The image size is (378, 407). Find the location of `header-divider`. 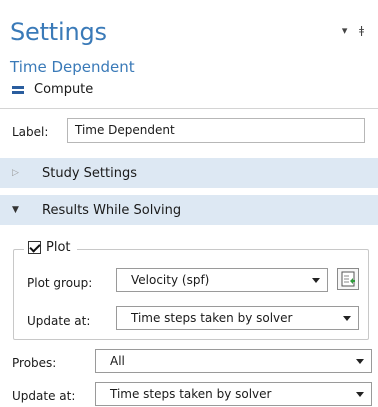

header-divider is located at coordinates (189, 108).